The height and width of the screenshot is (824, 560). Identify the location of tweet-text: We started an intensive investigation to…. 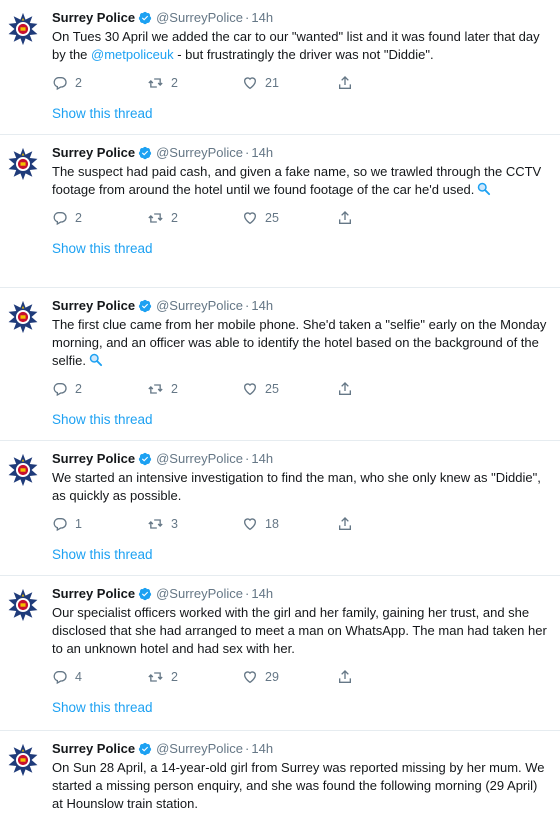
(296, 486).